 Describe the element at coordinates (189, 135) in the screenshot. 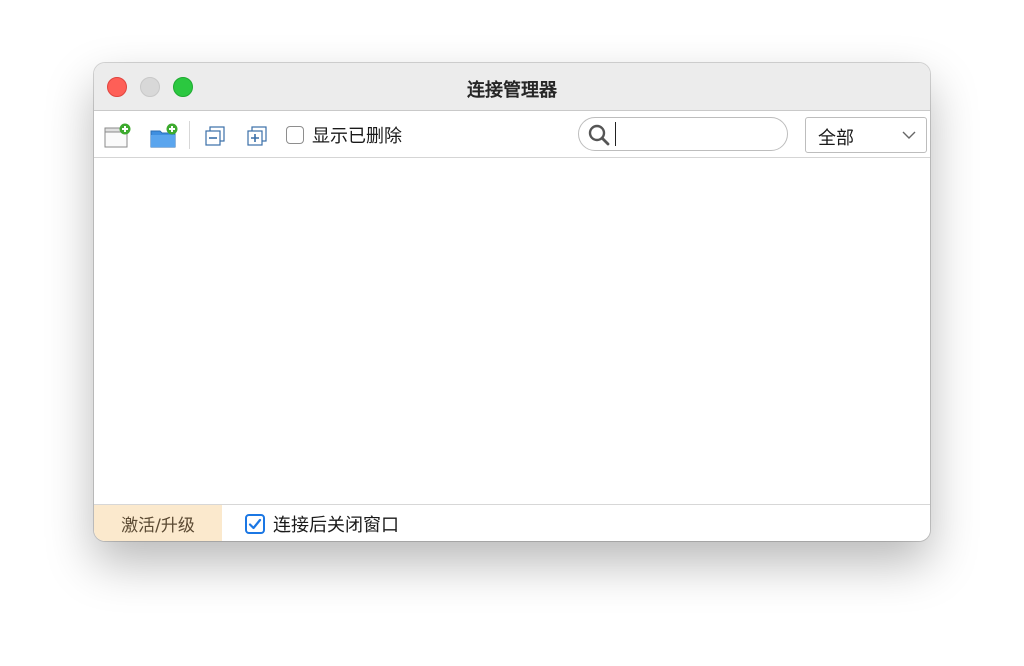

I see `toolbar-separator` at that location.